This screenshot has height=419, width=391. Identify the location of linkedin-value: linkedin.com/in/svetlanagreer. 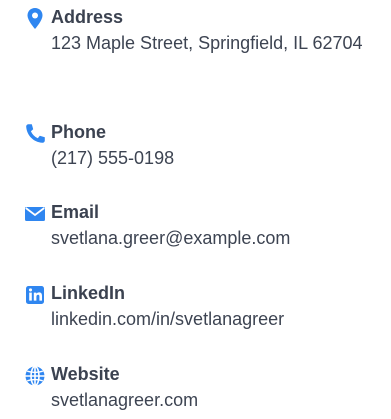
(218, 319).